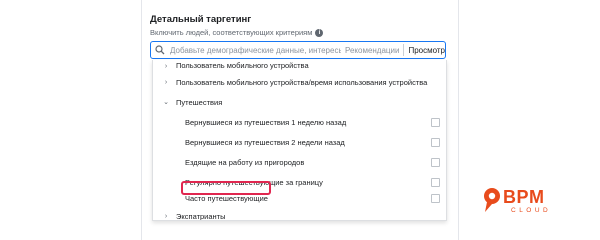 Image resolution: width=600 pixels, height=240 pixels. I want to click on category-label: Экспатрианты, so click(201, 216).